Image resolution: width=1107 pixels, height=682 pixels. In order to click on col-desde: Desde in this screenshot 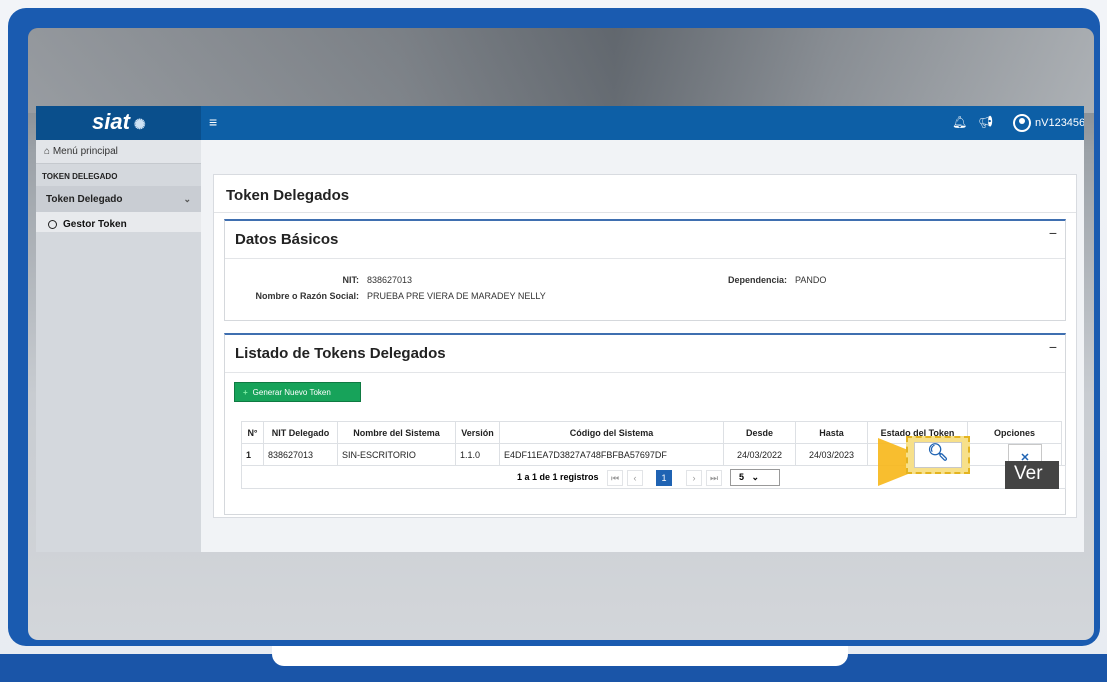, I will do `click(759, 432)`.